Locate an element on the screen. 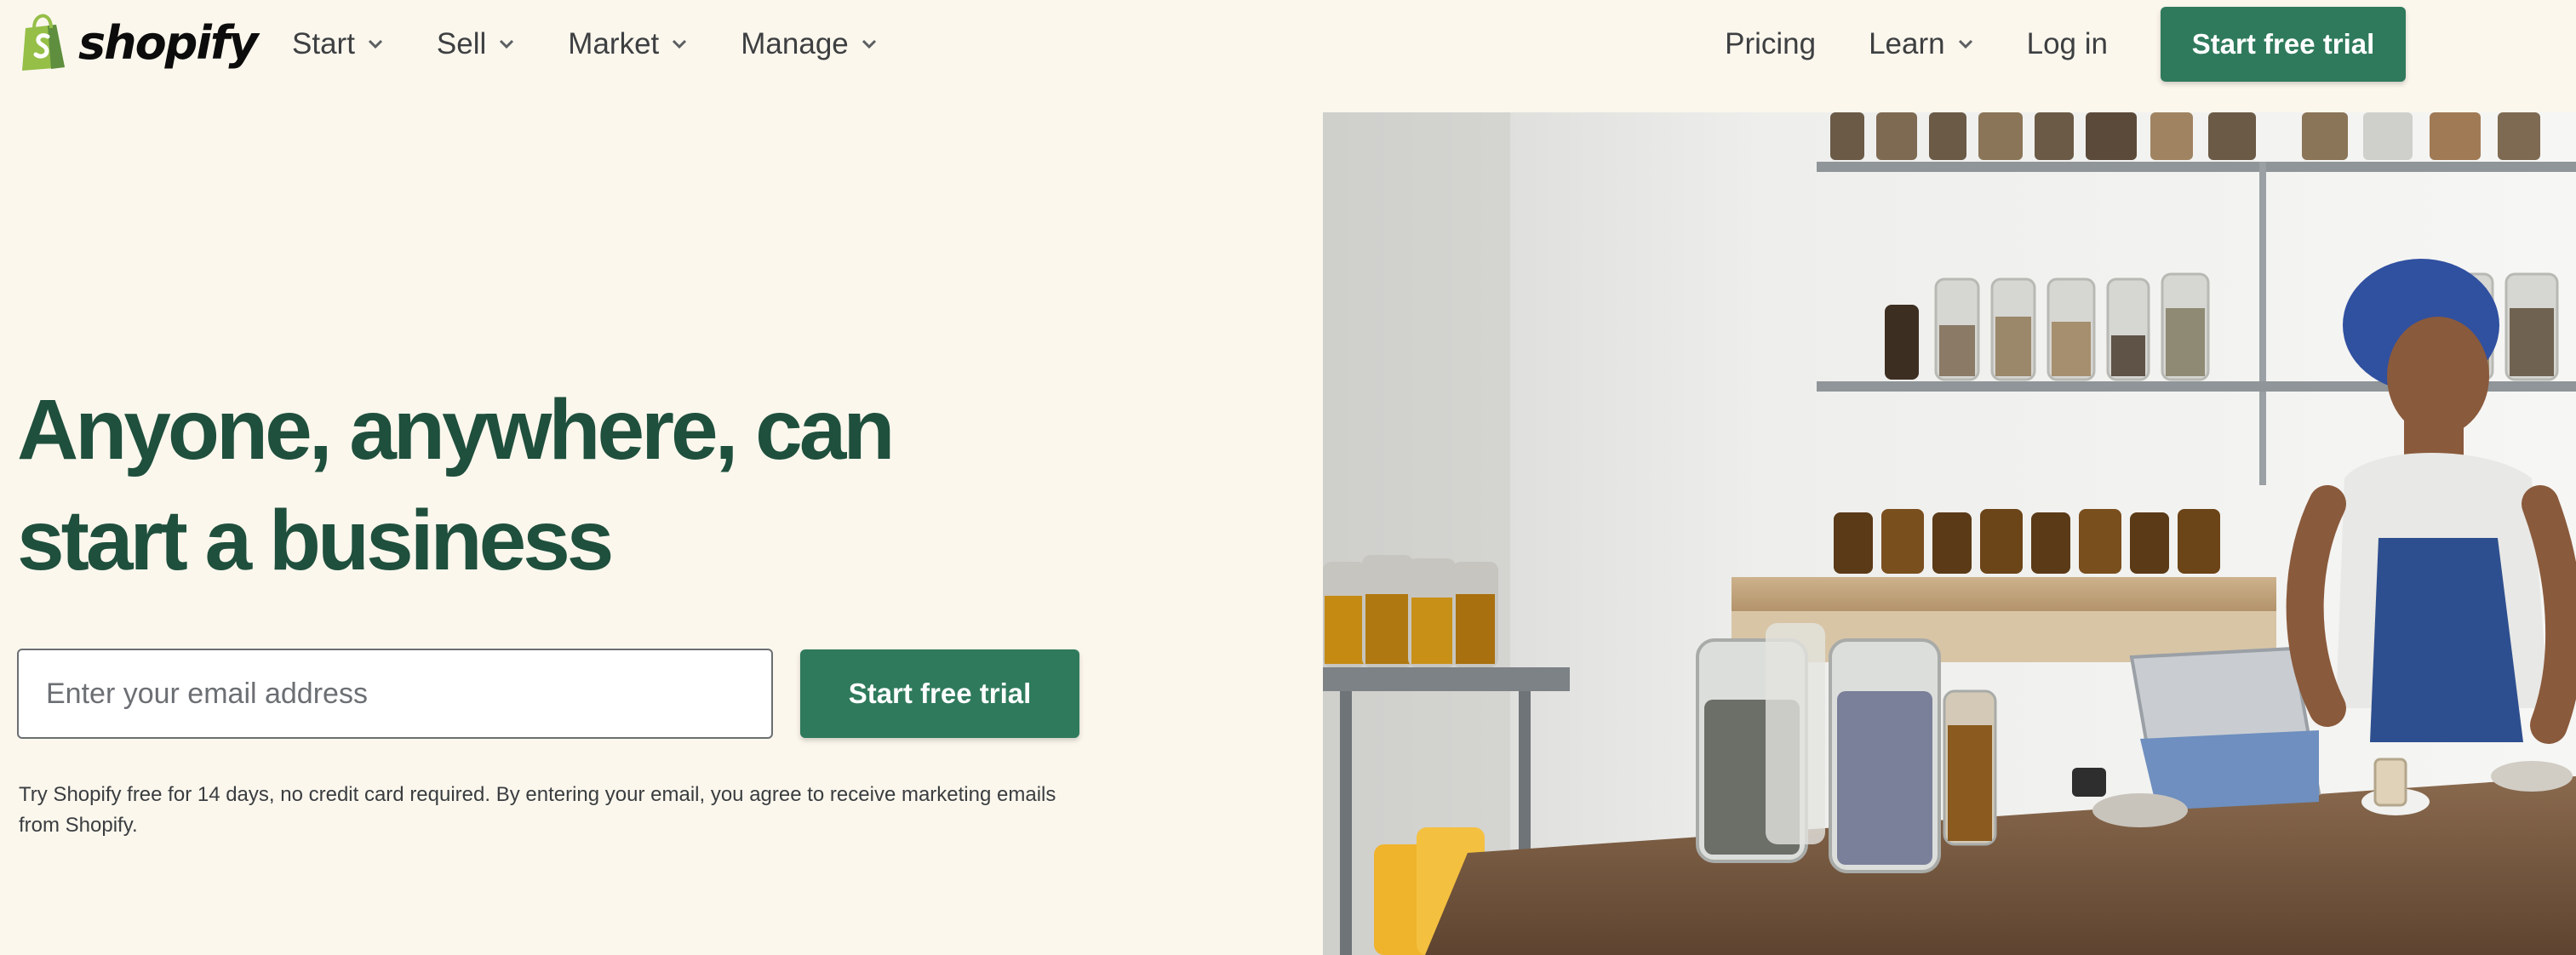  nav-learn-label: Learn is located at coordinates (1907, 44).